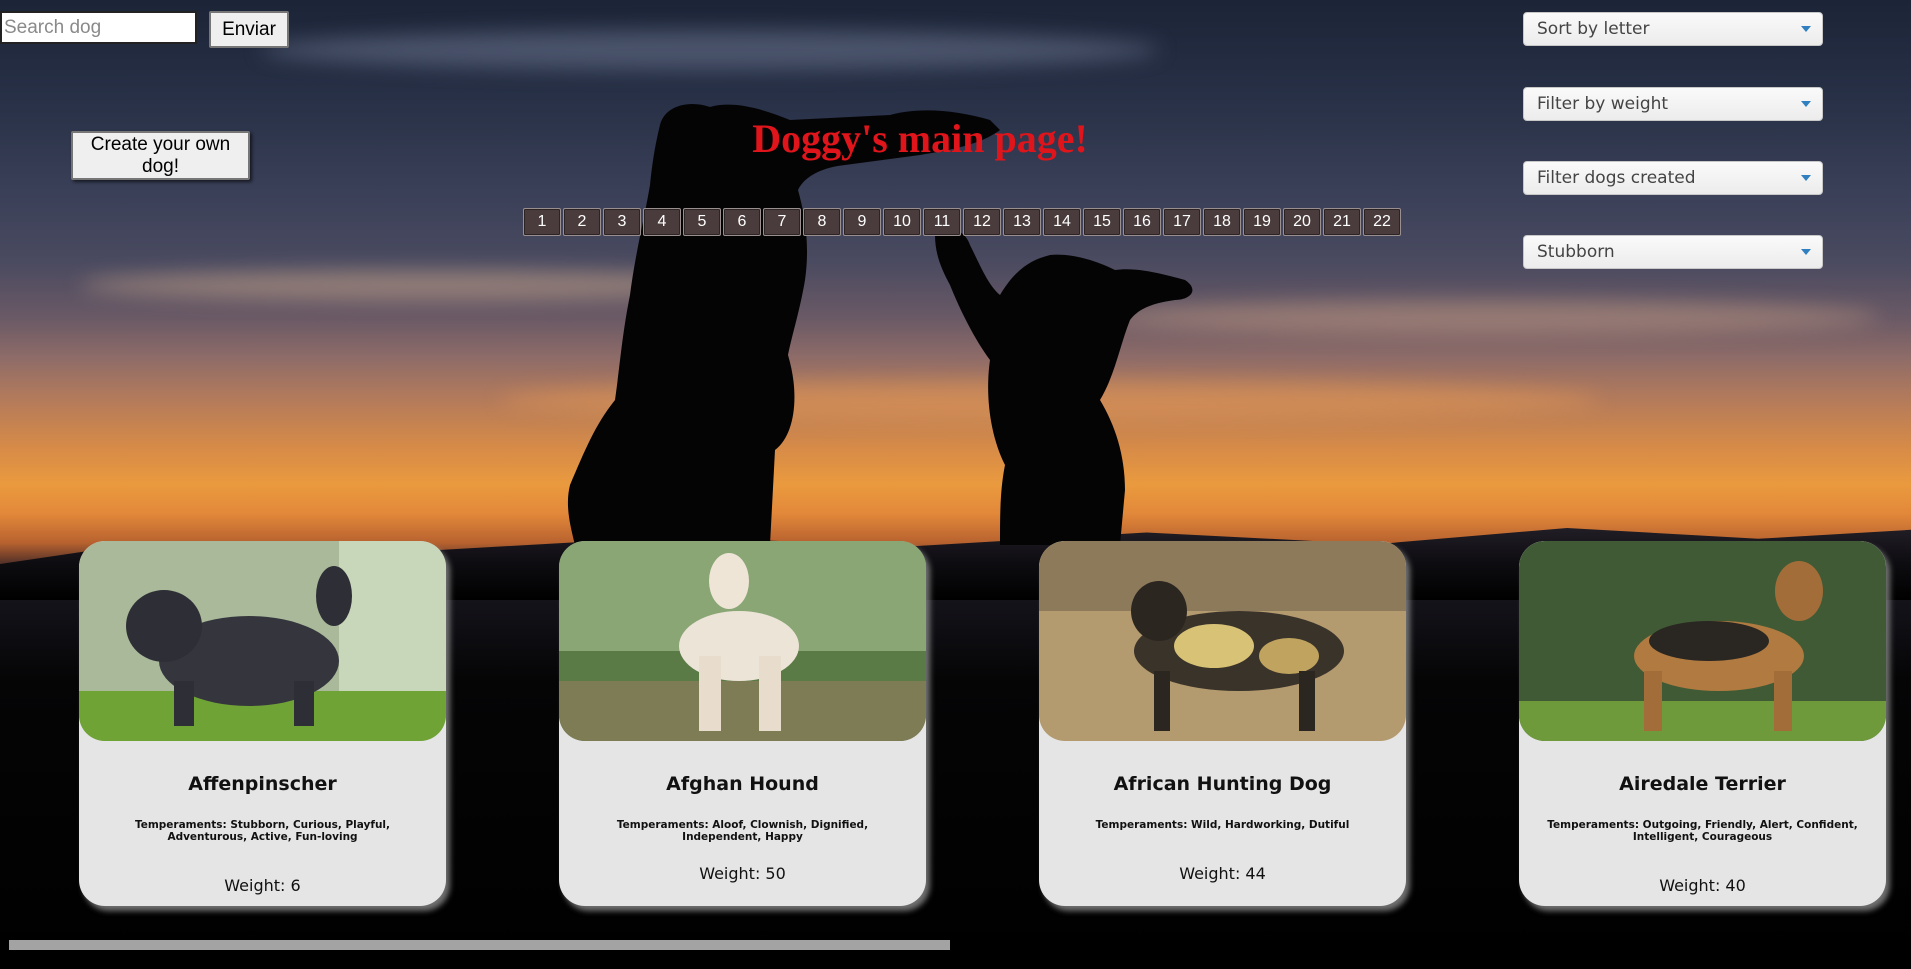 The width and height of the screenshot is (1911, 969). What do you see at coordinates (1302, 222) in the screenshot?
I see `page-button-20: 20` at bounding box center [1302, 222].